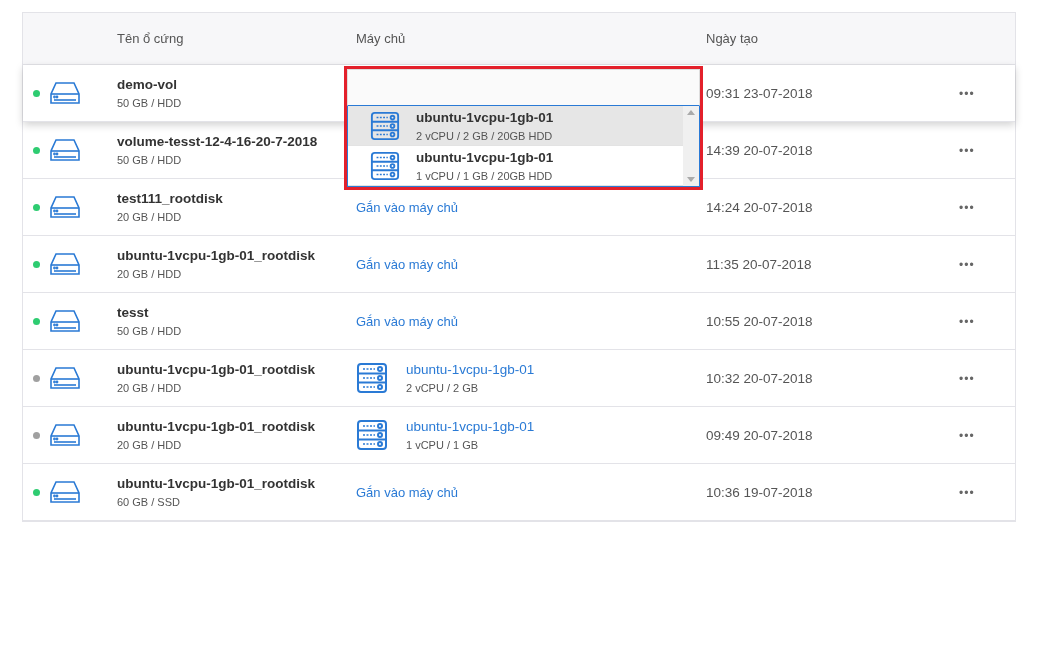  I want to click on column-header: Ngày tạo, so click(733, 38).